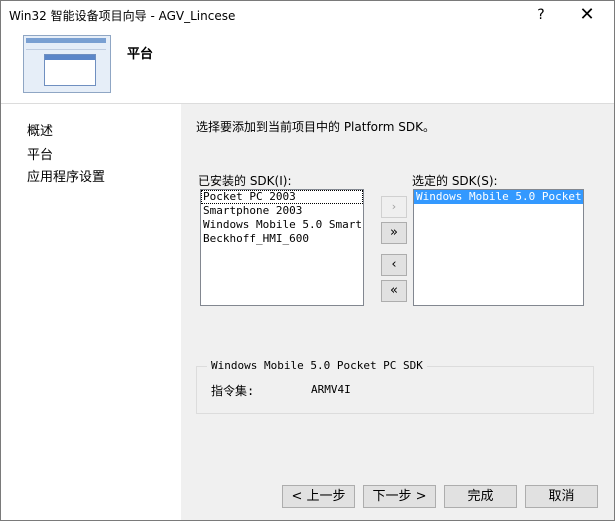 The width and height of the screenshot is (615, 521). I want to click on instruction-set-value: ARMV4I, so click(331, 389).